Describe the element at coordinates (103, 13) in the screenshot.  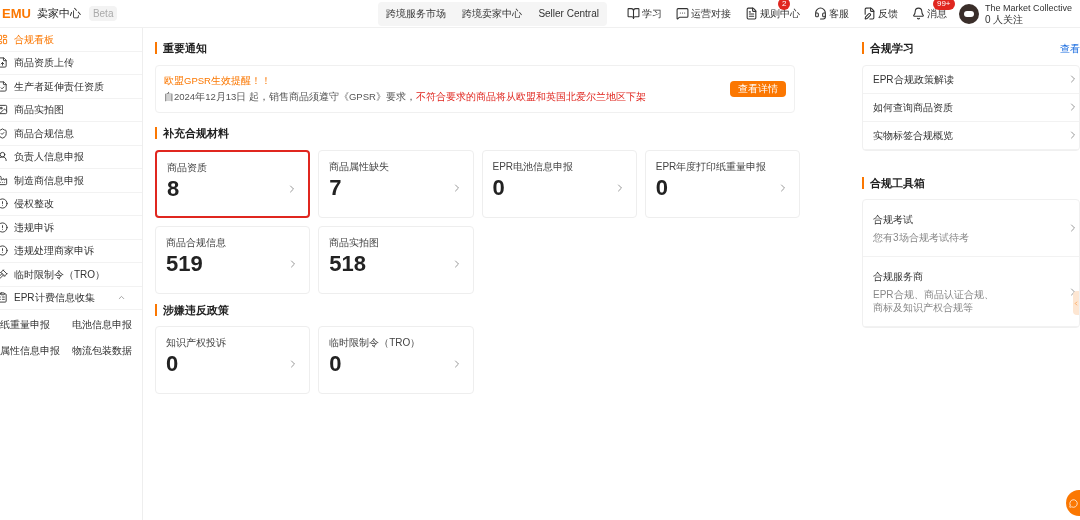
I see `beta-tag: Beta` at that location.